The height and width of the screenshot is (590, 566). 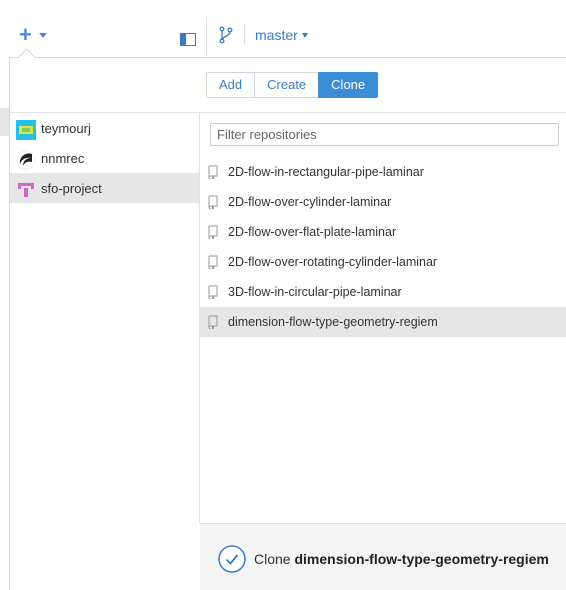 I want to click on repository-item-selected: dimension-flow-type-geometry-regiem, so click(x=383, y=322).